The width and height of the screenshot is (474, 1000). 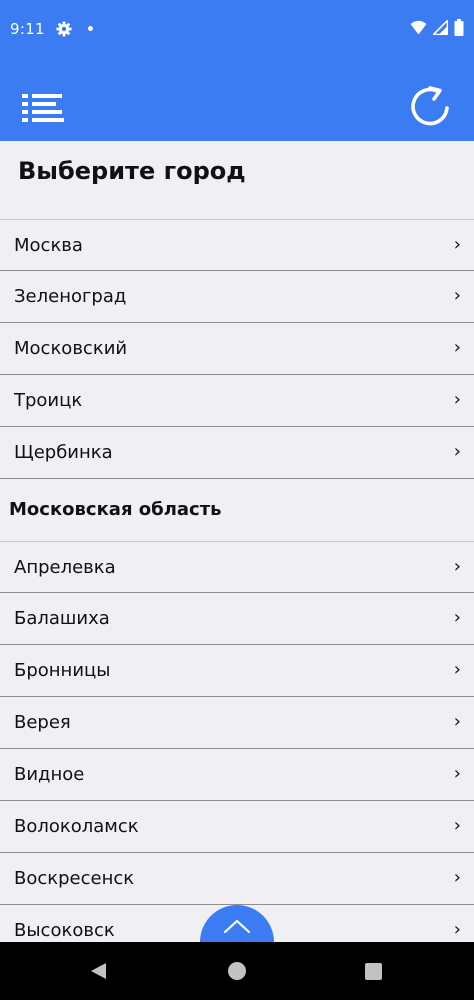 I want to click on list-item-voskresensk: Воскресенск ›, so click(x=237, y=879).